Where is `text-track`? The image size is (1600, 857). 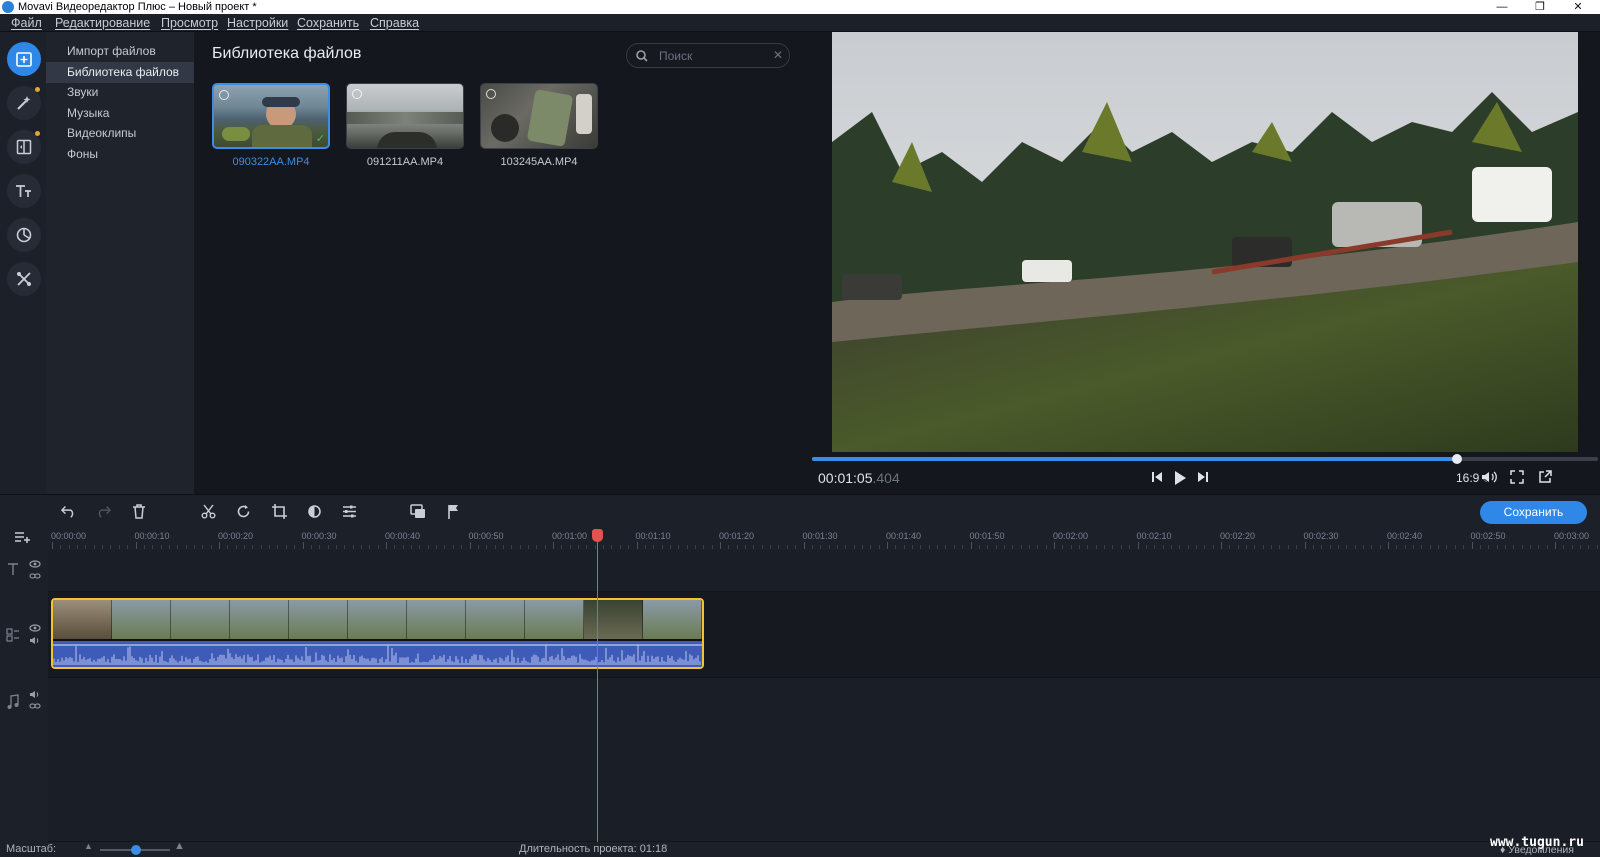 text-track is located at coordinates (824, 571).